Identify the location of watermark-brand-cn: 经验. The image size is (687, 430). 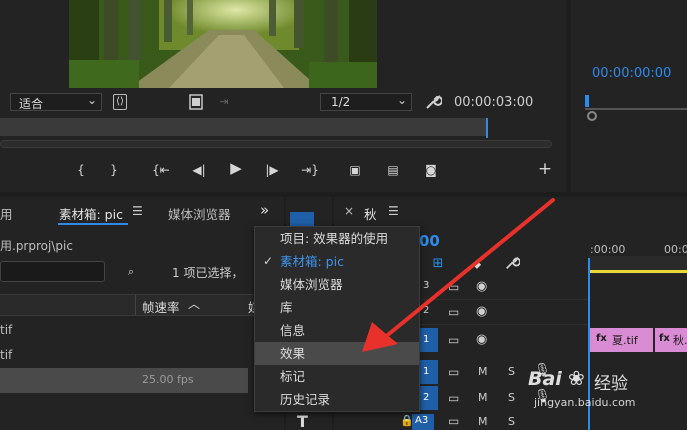
(611, 384).